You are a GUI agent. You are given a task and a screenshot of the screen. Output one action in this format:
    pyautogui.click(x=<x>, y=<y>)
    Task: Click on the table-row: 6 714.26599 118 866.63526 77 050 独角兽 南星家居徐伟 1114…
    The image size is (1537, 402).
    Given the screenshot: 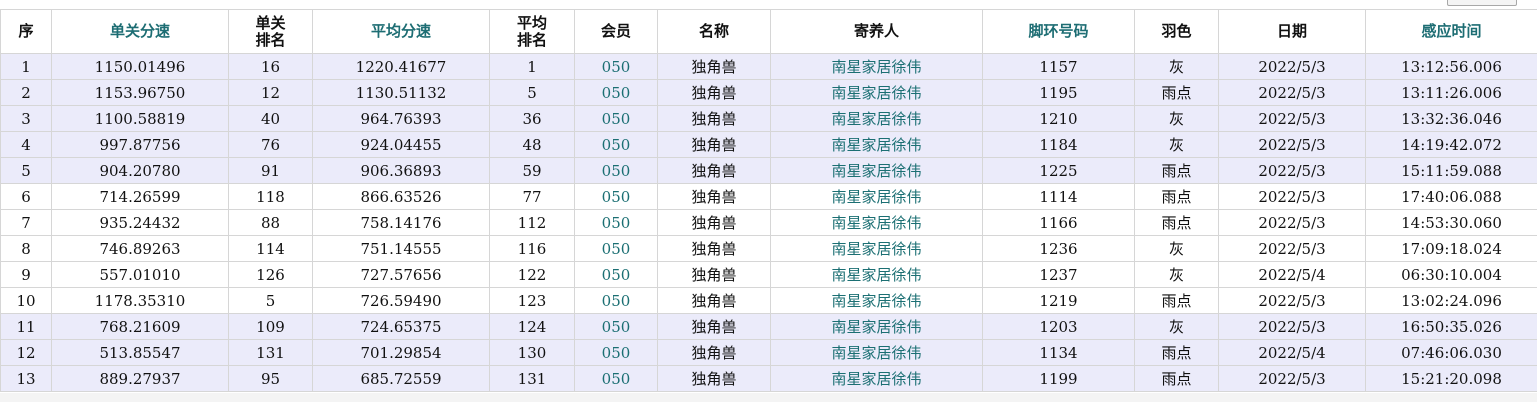 What is the action you would take?
    pyautogui.click(x=768, y=196)
    